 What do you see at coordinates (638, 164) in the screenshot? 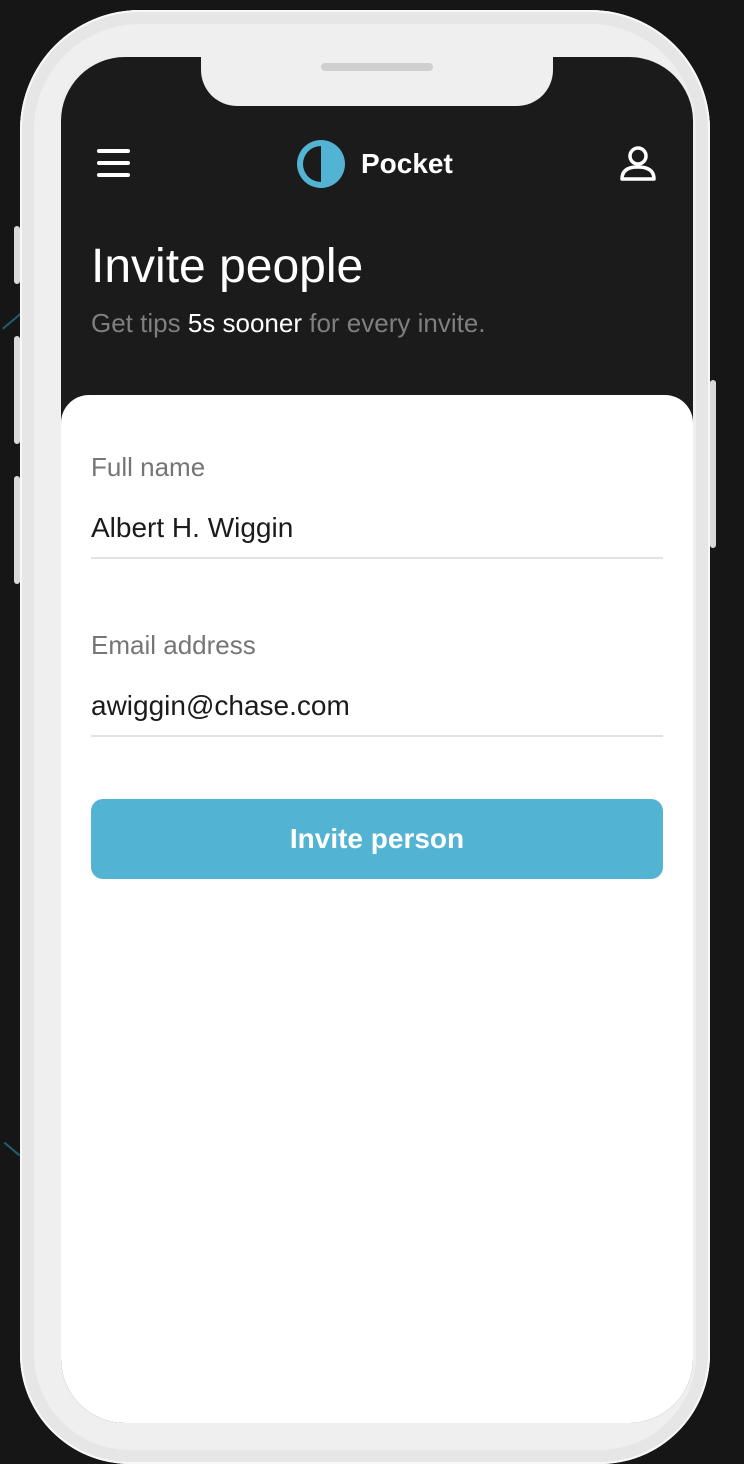
I see `user-icon` at bounding box center [638, 164].